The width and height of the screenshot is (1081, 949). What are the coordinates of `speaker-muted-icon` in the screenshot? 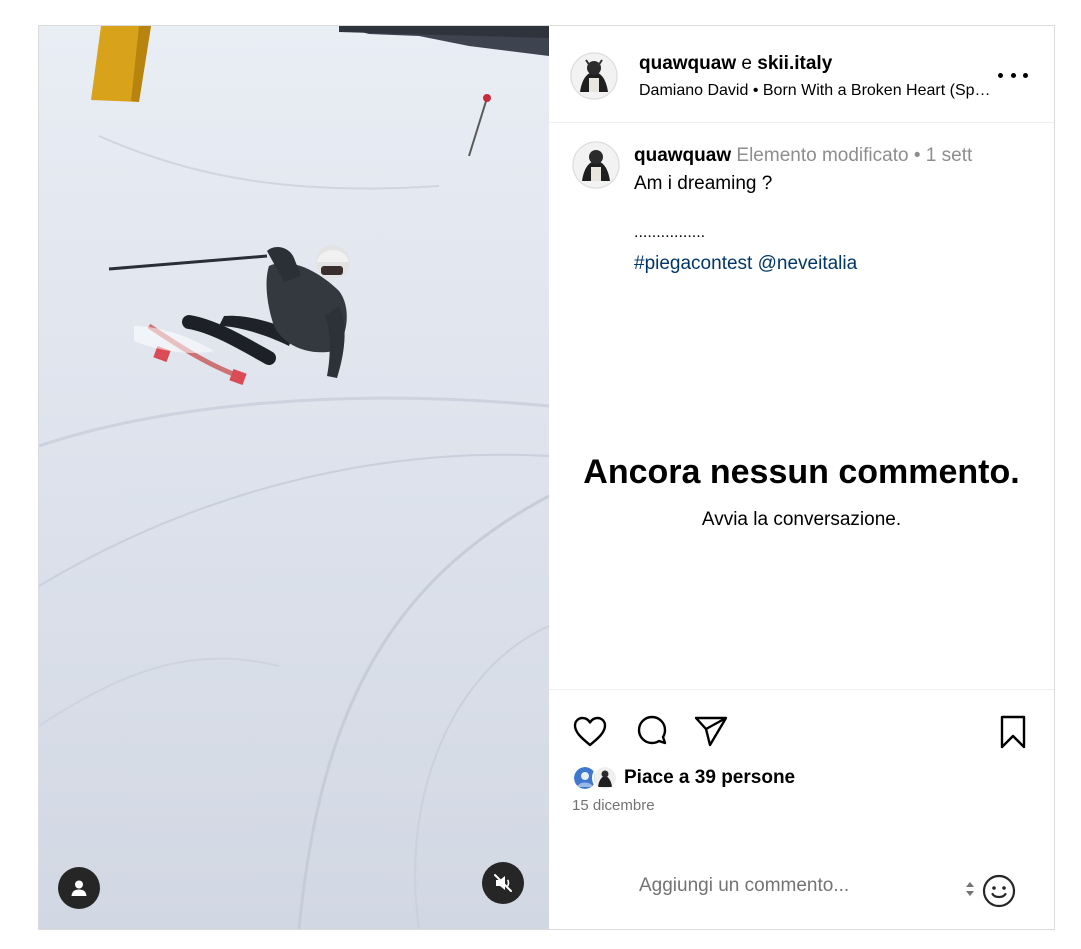 It's located at (503, 883).